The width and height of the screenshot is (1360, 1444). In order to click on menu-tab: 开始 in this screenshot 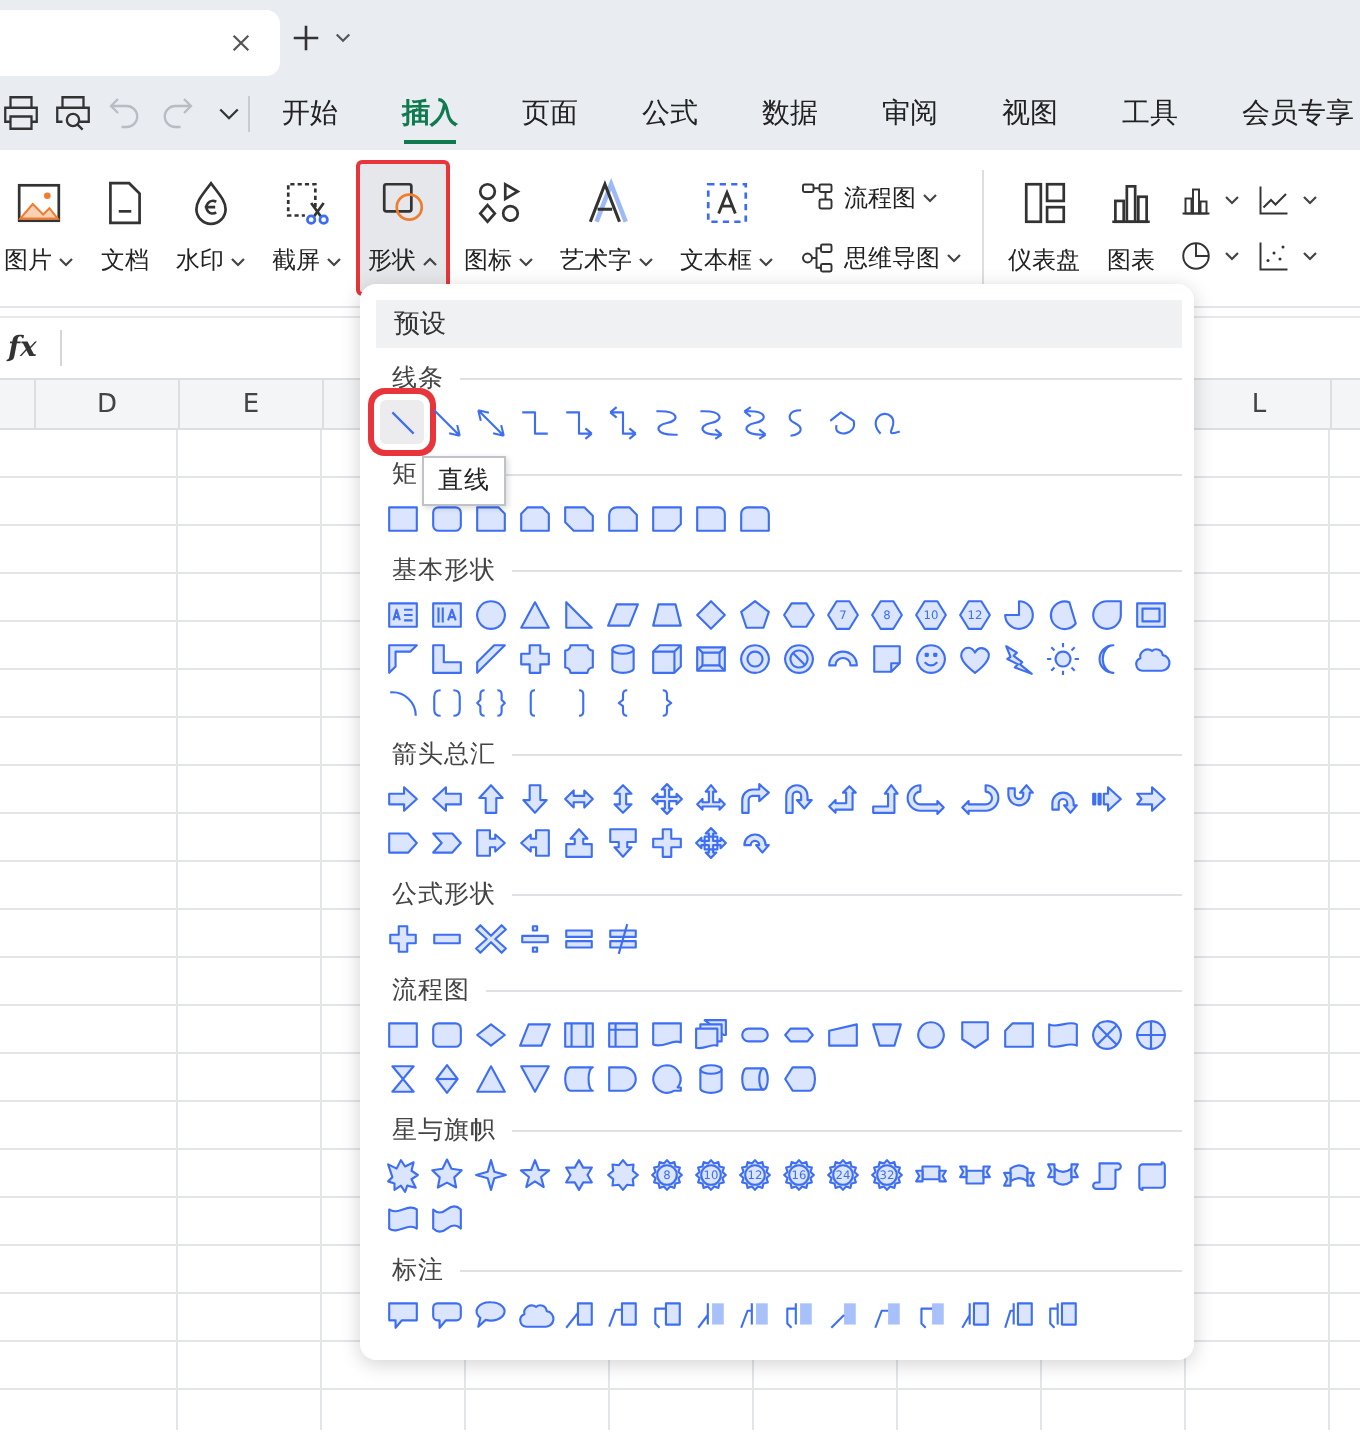, I will do `click(310, 113)`.